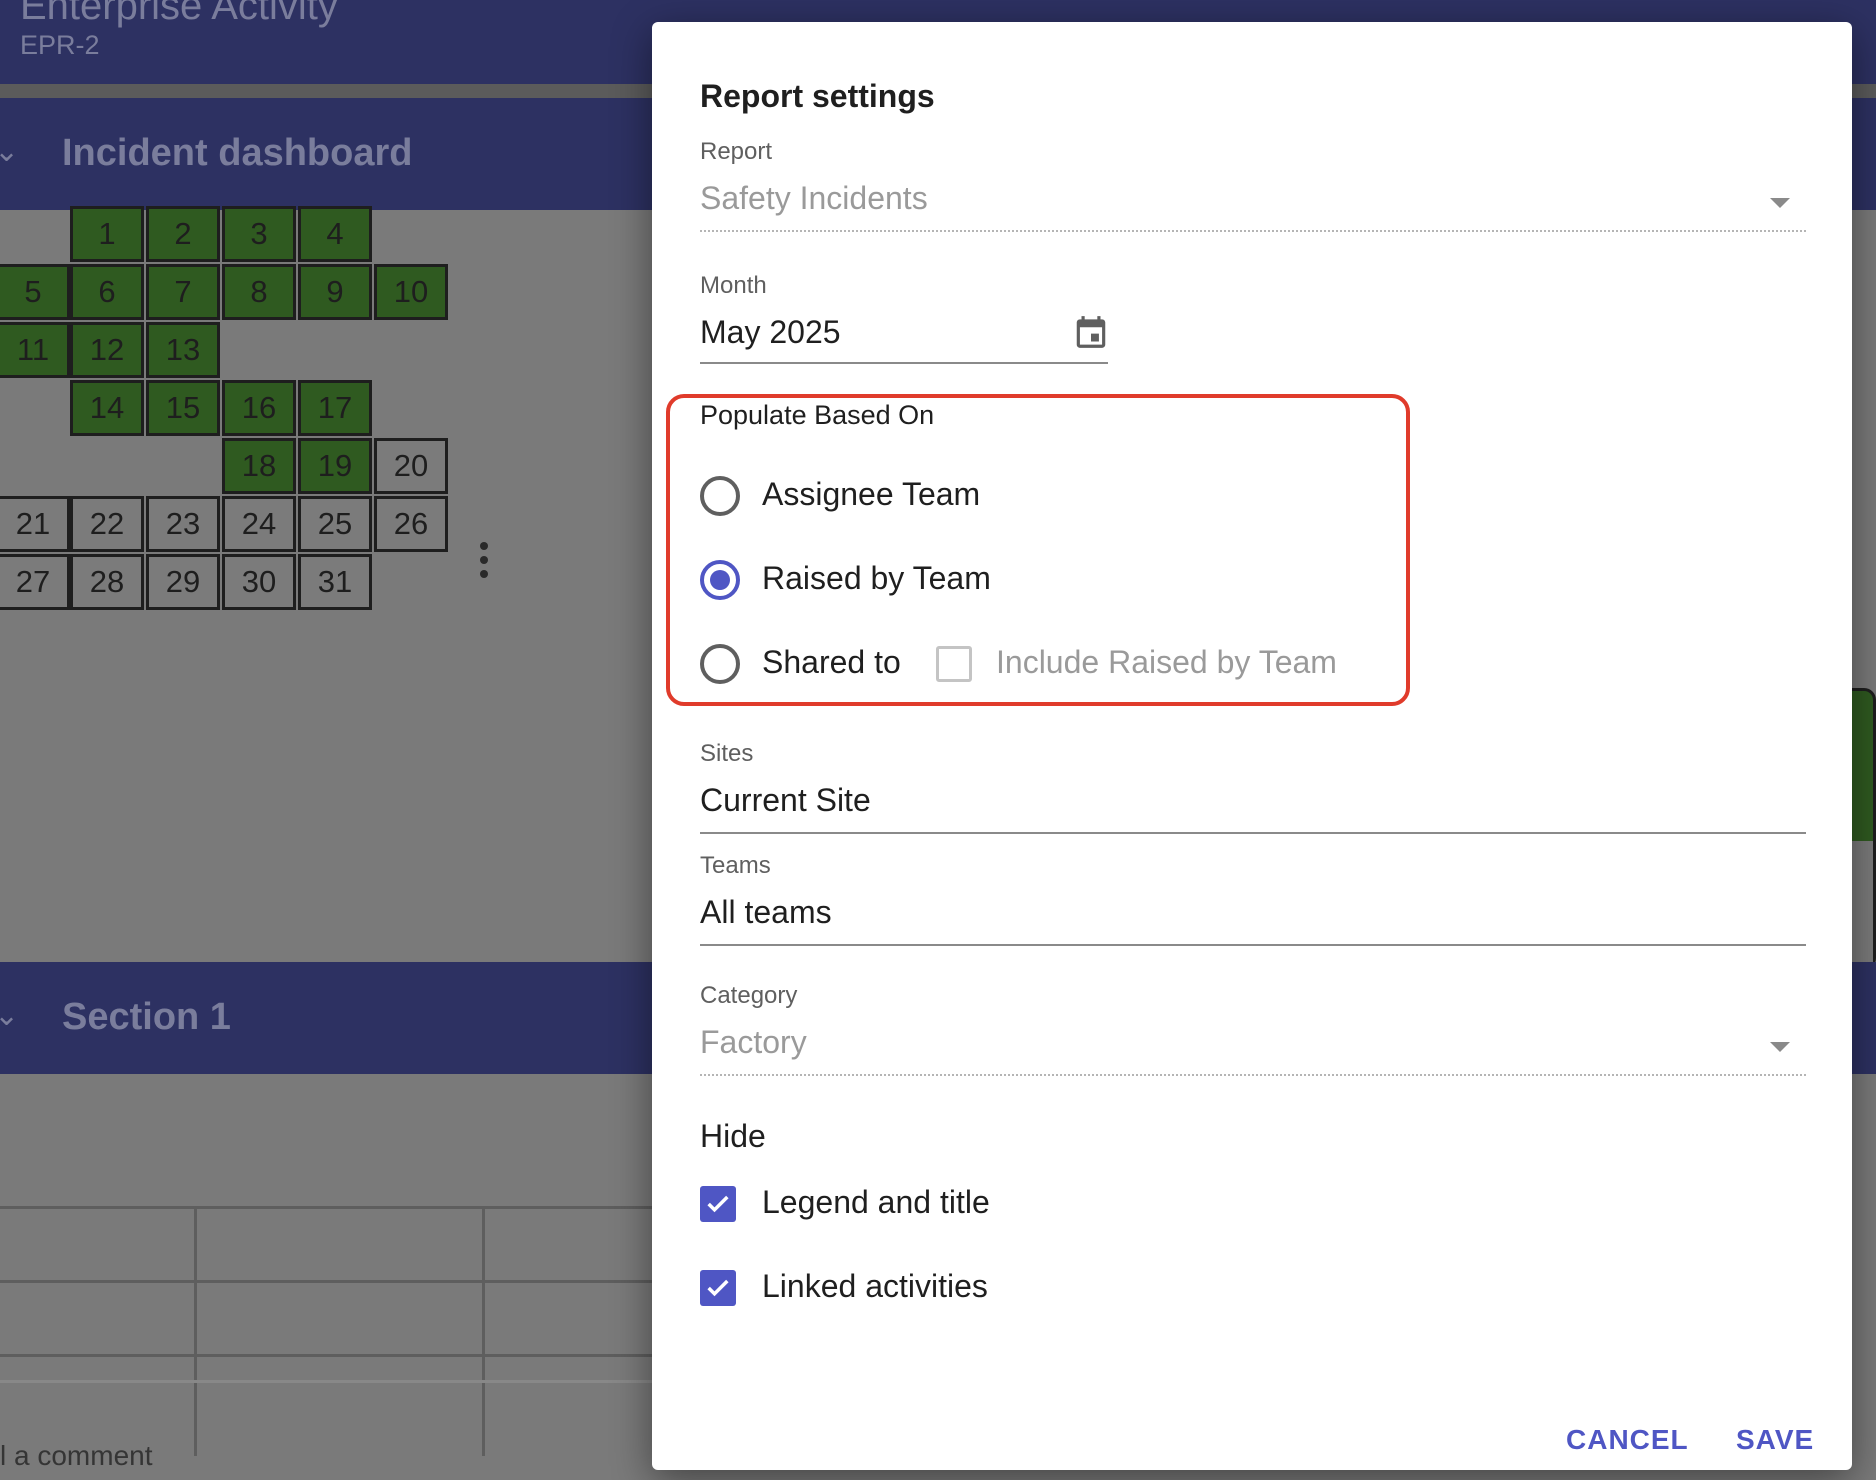 Image resolution: width=1876 pixels, height=1480 pixels. What do you see at coordinates (720, 664) in the screenshot?
I see `radio-shared-to` at bounding box center [720, 664].